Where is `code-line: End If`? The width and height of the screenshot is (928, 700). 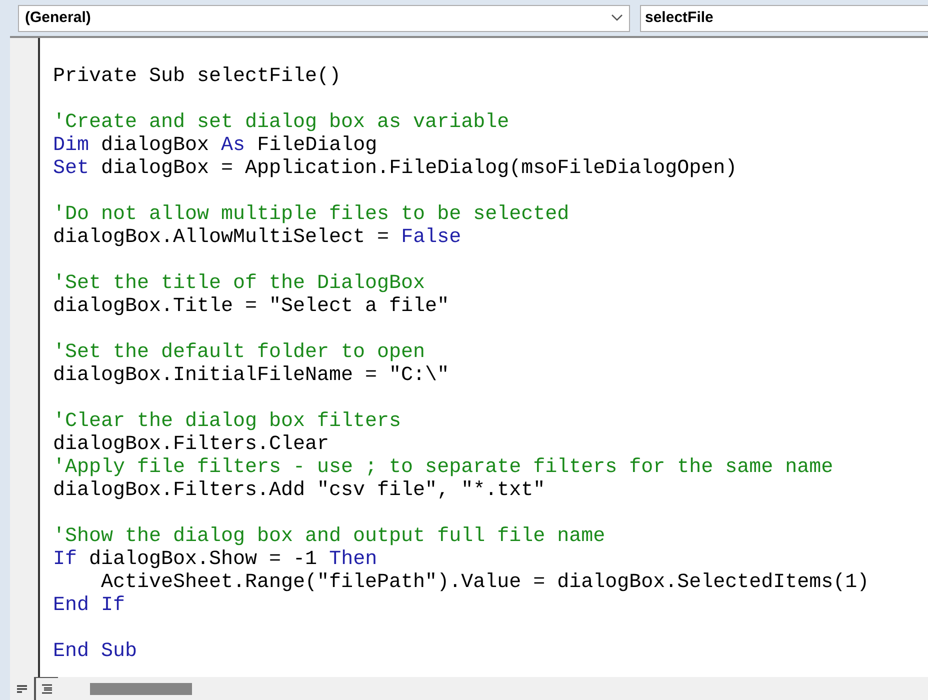
code-line: End If is located at coordinates (89, 605).